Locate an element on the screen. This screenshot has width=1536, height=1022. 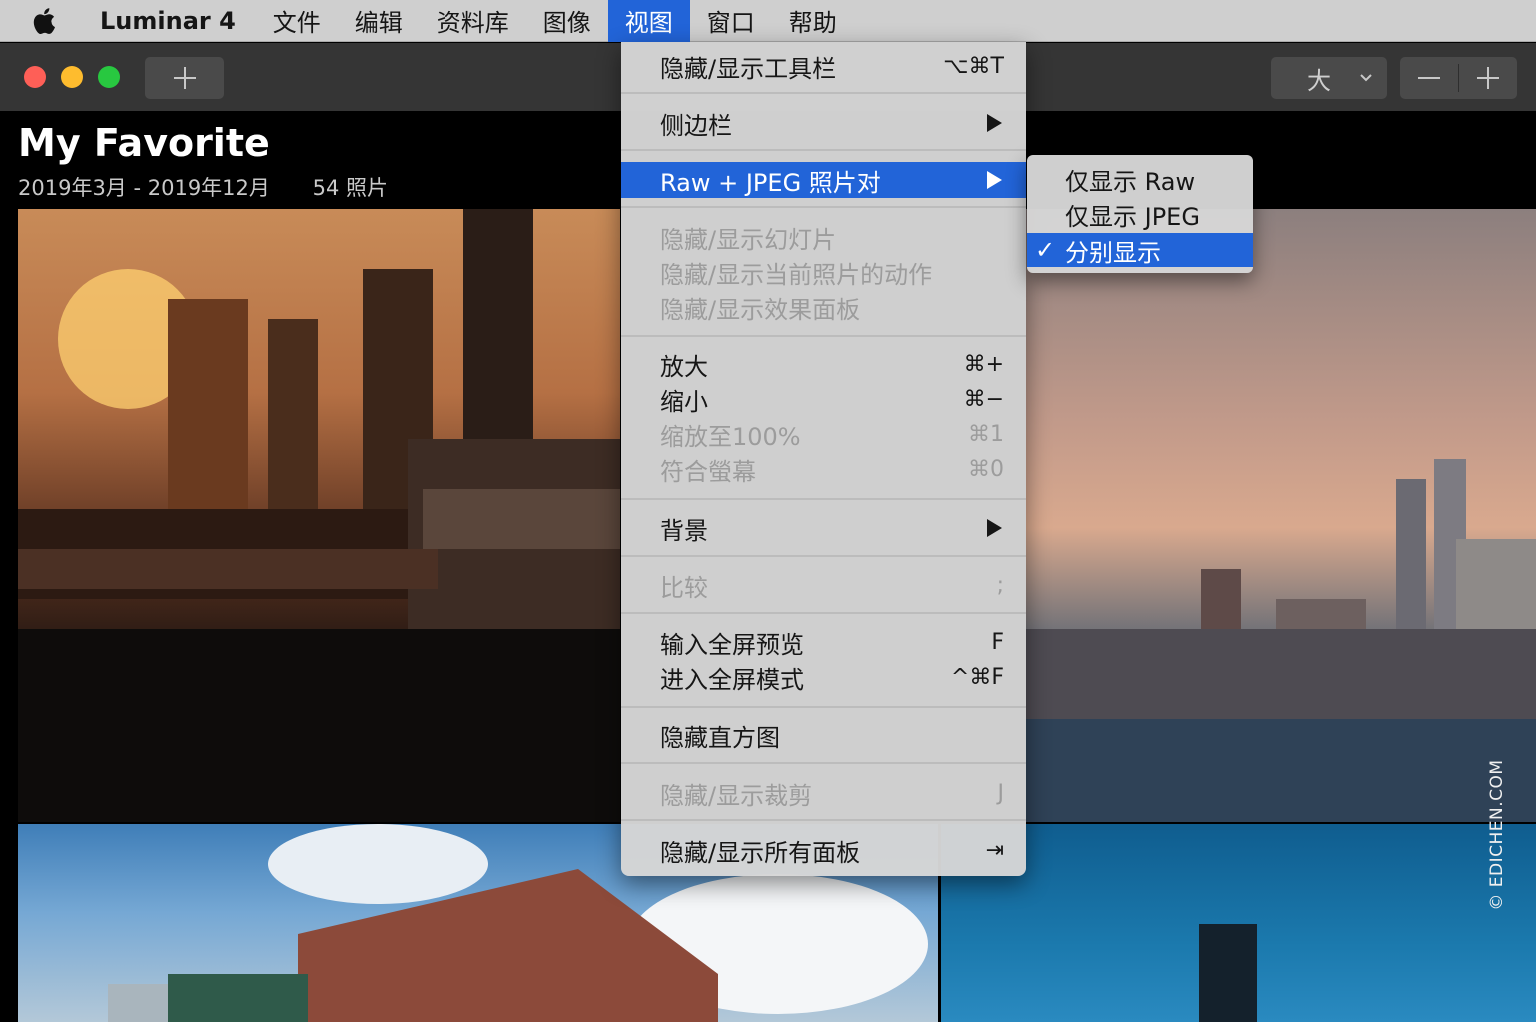
menu-item-toggle-actions: 隐藏/显示当前照片的动作 is located at coordinates (823, 272).